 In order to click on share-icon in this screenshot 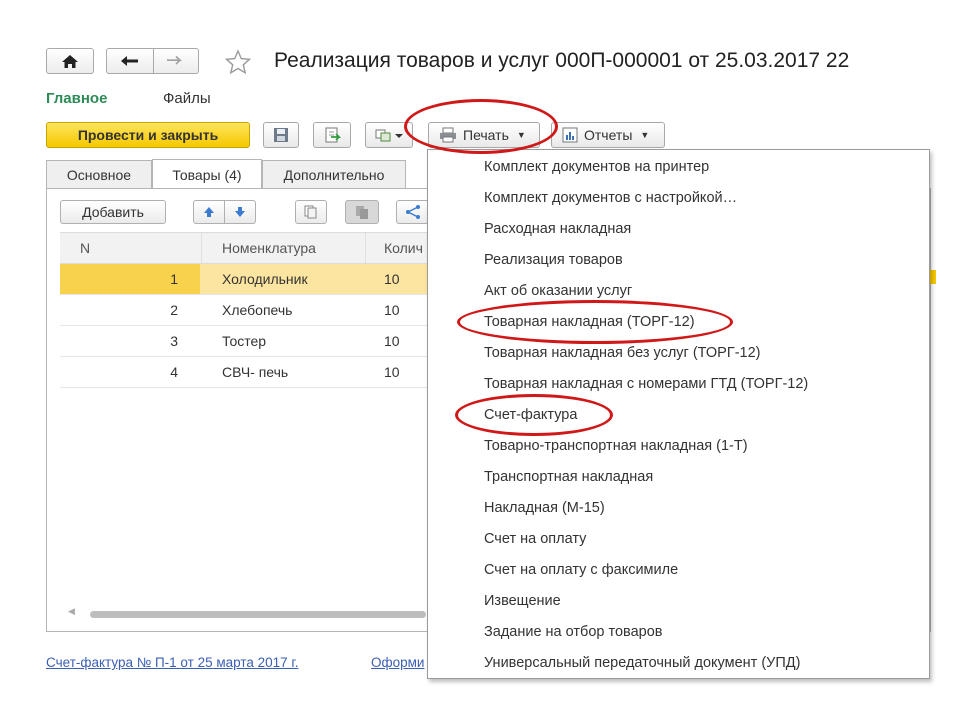, I will do `click(413, 212)`.